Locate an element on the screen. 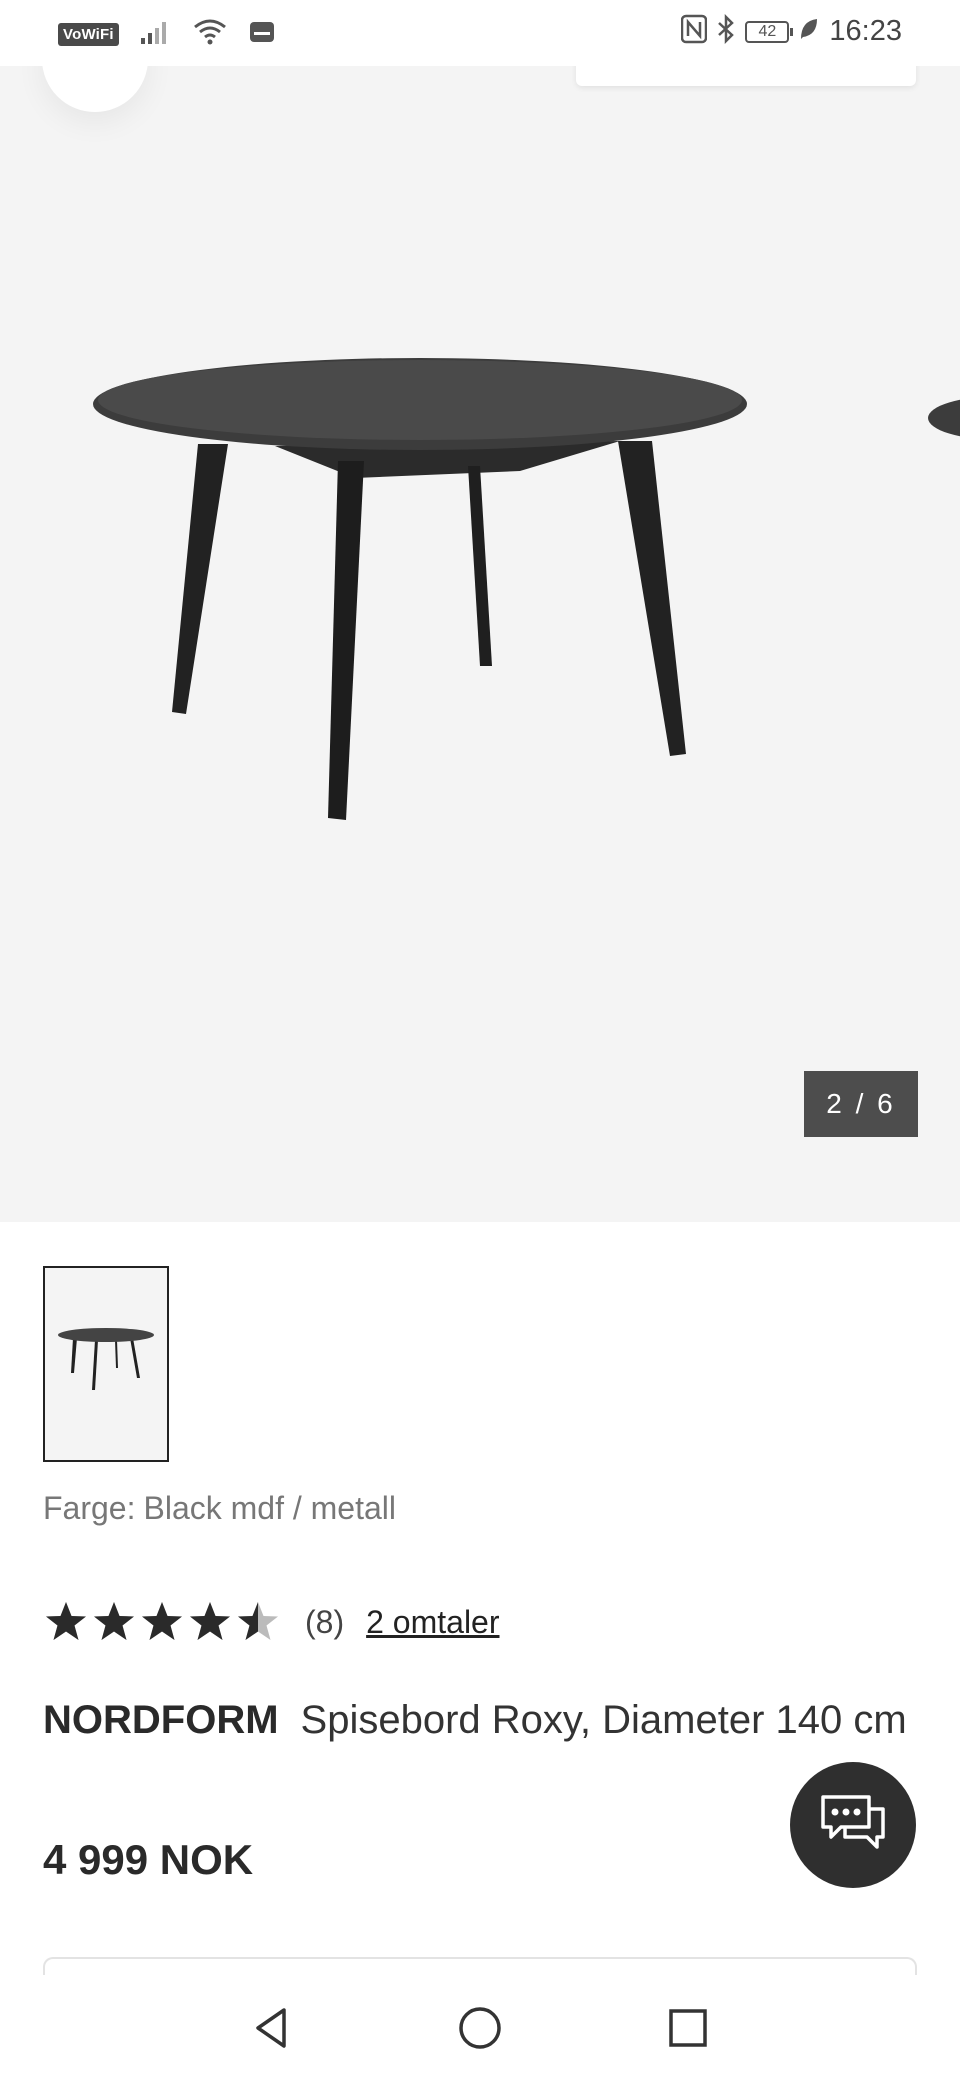 The width and height of the screenshot is (960, 2080). rating-count: (8) is located at coordinates (325, 1621).